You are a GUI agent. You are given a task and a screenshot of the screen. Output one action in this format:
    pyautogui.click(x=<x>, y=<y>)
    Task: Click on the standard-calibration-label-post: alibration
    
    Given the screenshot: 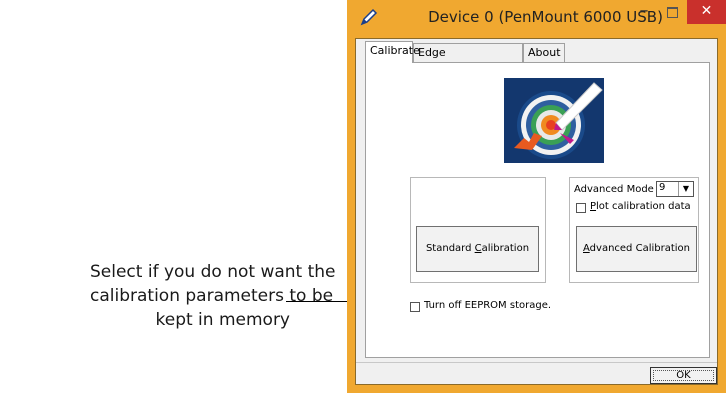 What is the action you would take?
    pyautogui.click(x=505, y=248)
    